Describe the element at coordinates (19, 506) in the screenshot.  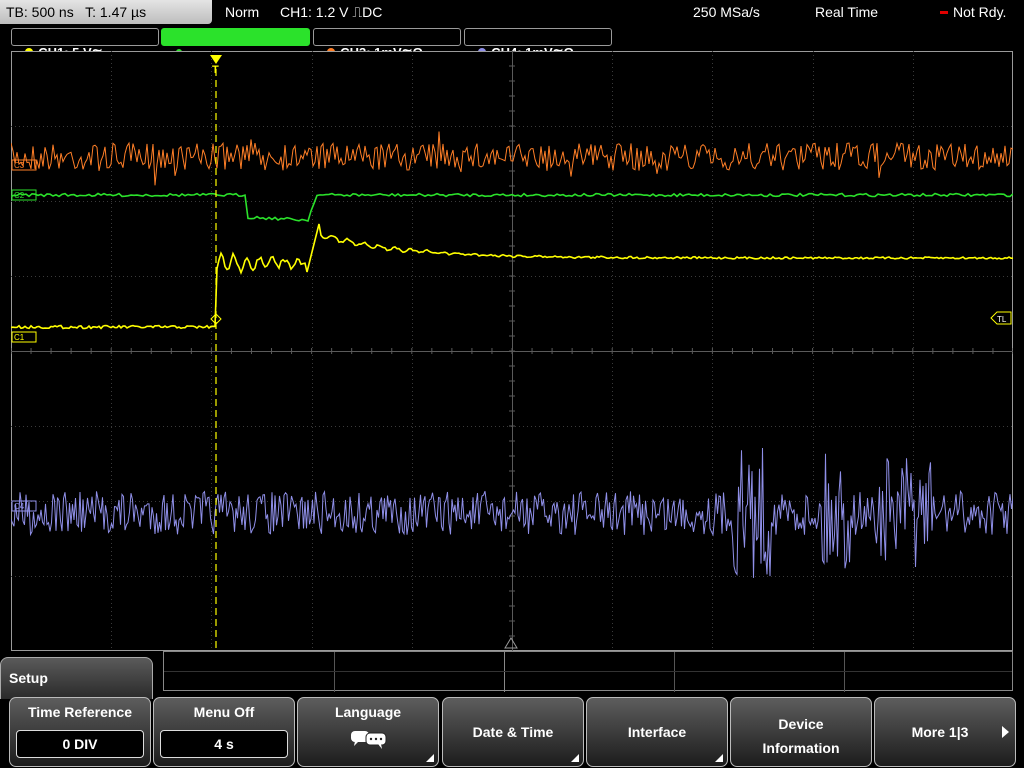
I see `svg-text: C4` at that location.